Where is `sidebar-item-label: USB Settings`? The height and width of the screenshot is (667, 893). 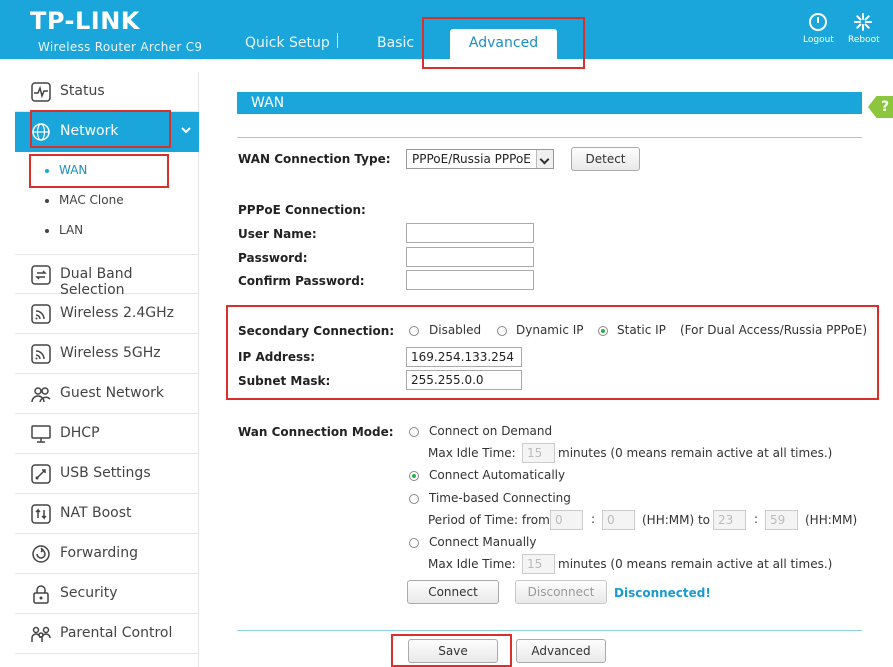 sidebar-item-label: USB Settings is located at coordinates (105, 473).